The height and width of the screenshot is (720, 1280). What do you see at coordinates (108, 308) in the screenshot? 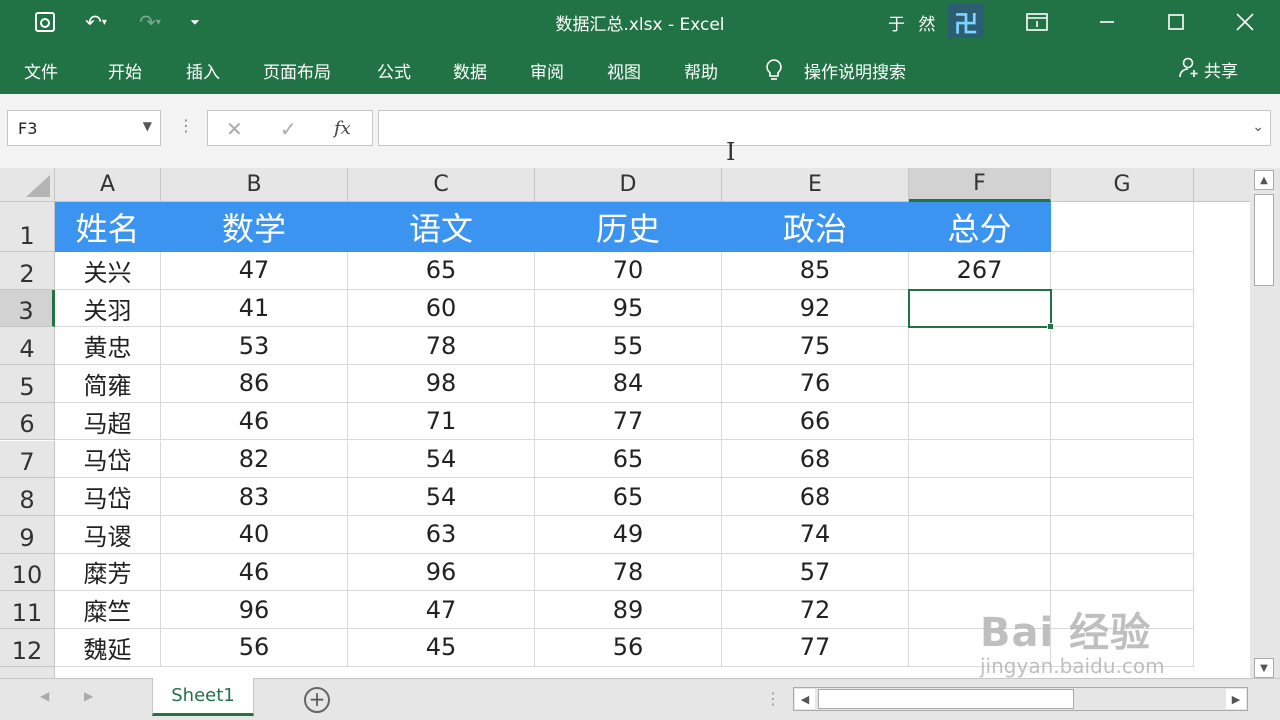
I see `table-cell: 关羽` at bounding box center [108, 308].